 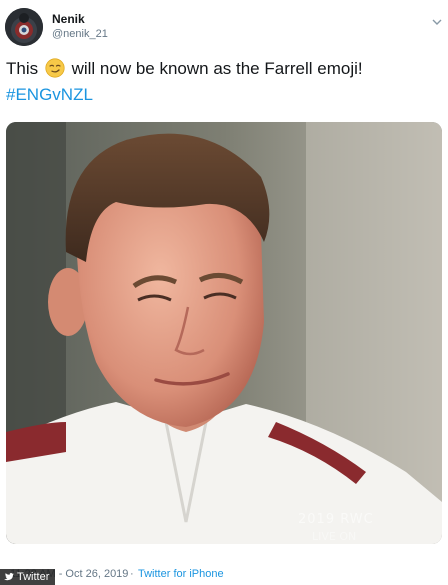 I want to click on user-display-name: Nenik, so click(x=68, y=19).